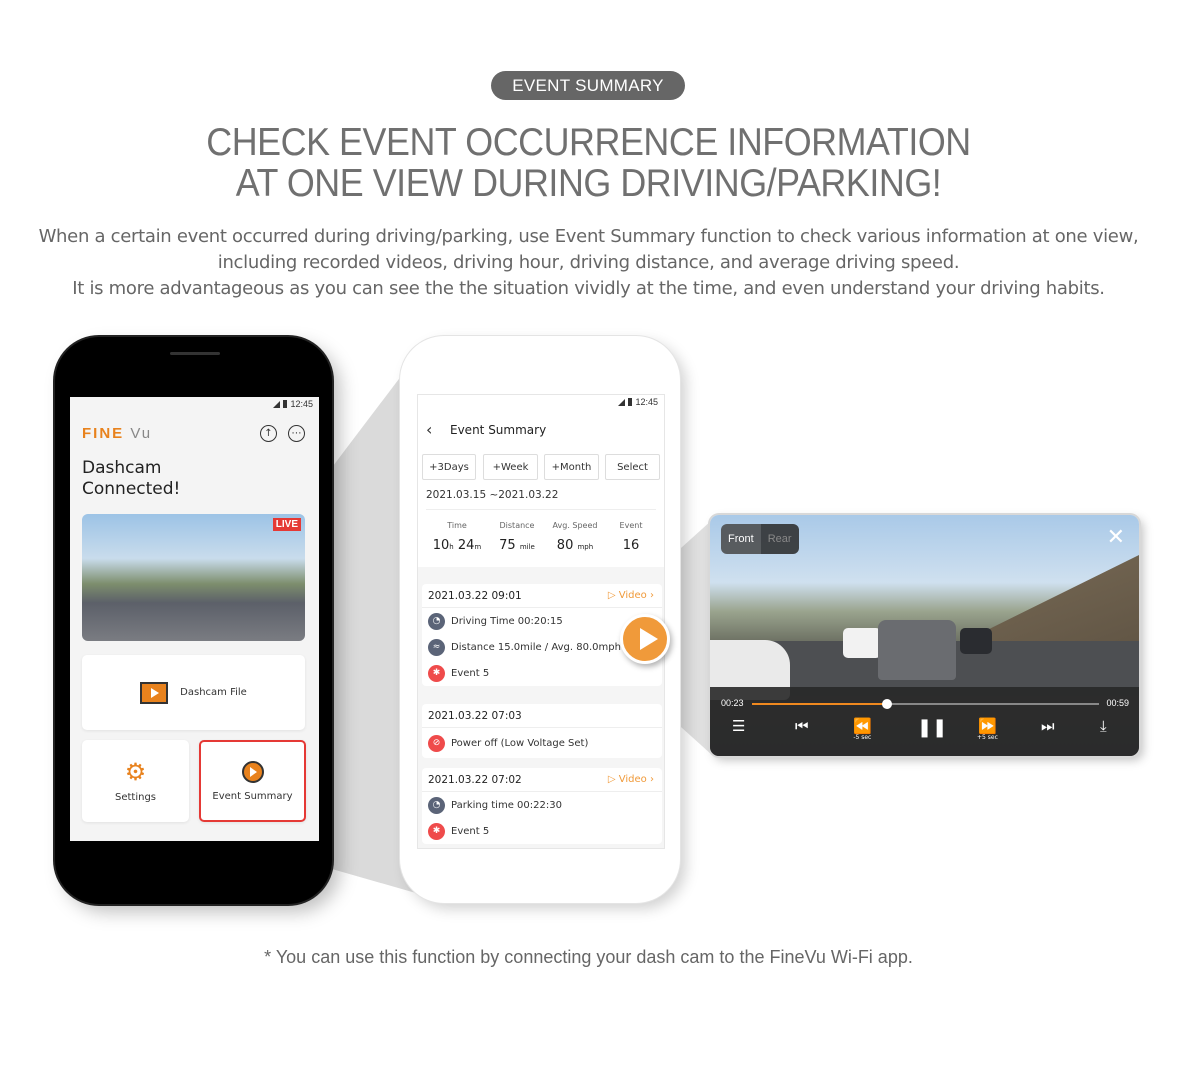  I want to click on list-item: ◔ Parking time 00:22:30, so click(542, 805).